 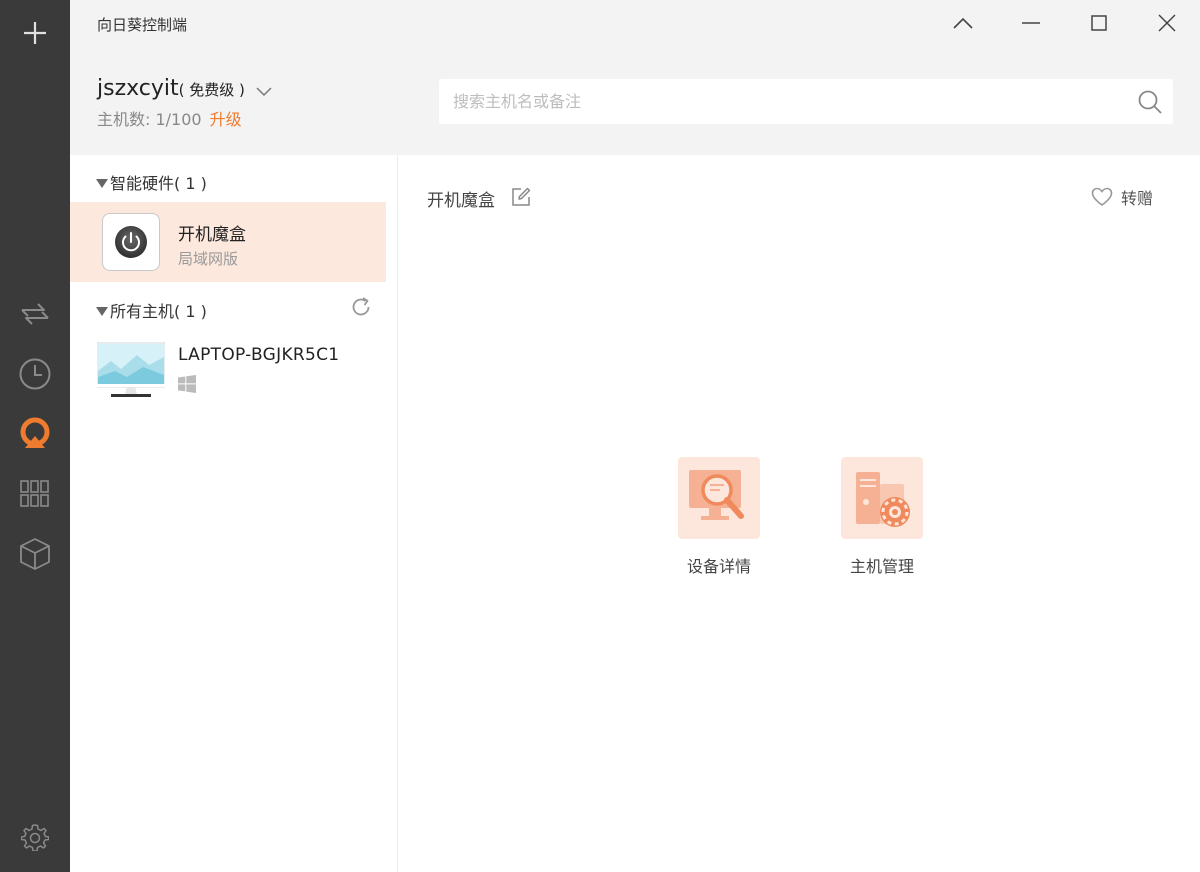 What do you see at coordinates (881, 566) in the screenshot?
I see `host-management-label: 主机管理` at bounding box center [881, 566].